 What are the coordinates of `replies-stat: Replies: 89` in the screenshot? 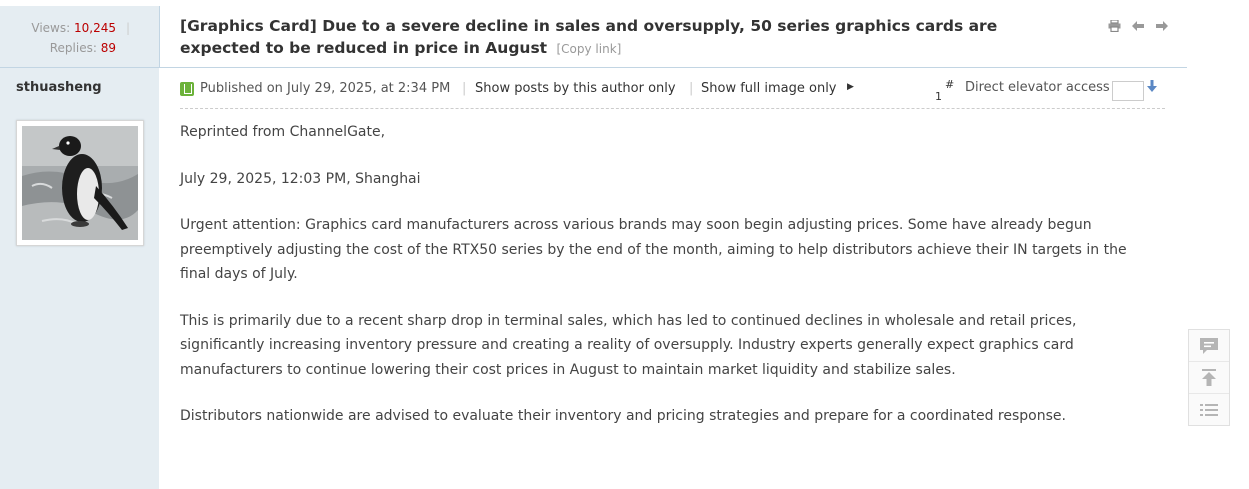 It's located at (73, 48).